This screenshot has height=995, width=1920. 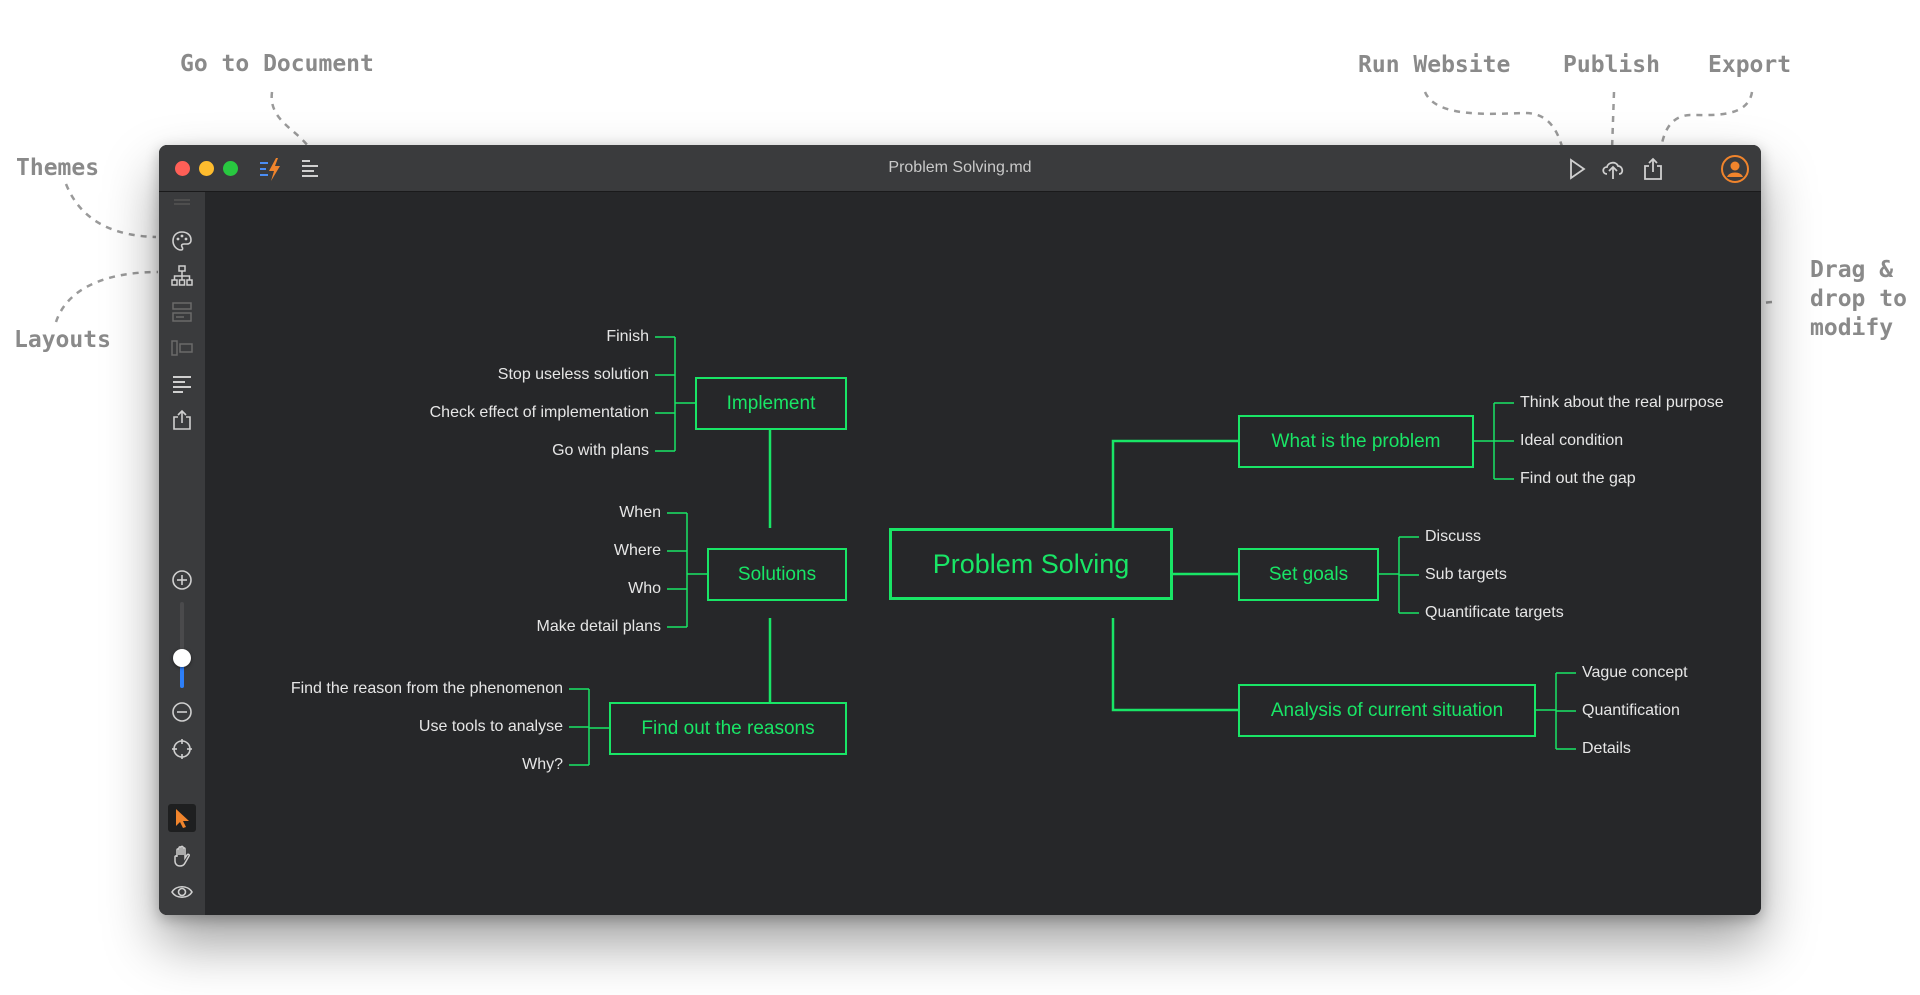 I want to click on leaf-node: Quantificate targets, so click(x=1494, y=613).